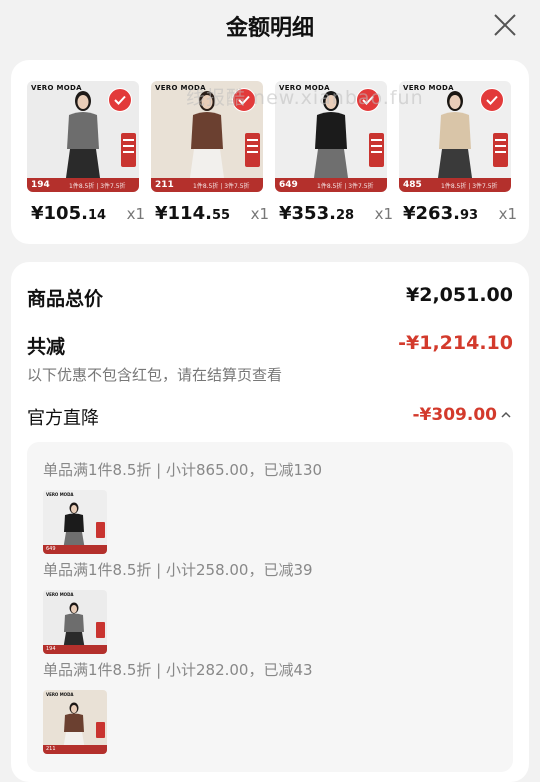 The image size is (540, 782). Describe the element at coordinates (207, 185) in the screenshot. I see `price-strip: 211 1件8.5折 | 3件7.5折` at that location.